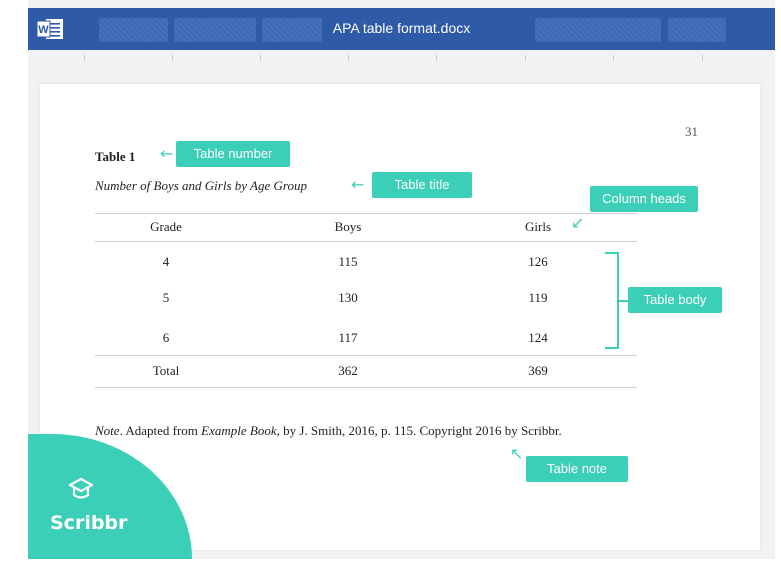  What do you see at coordinates (201, 185) in the screenshot?
I see `table-title: Number of Boys and Girls by Age Group` at bounding box center [201, 185].